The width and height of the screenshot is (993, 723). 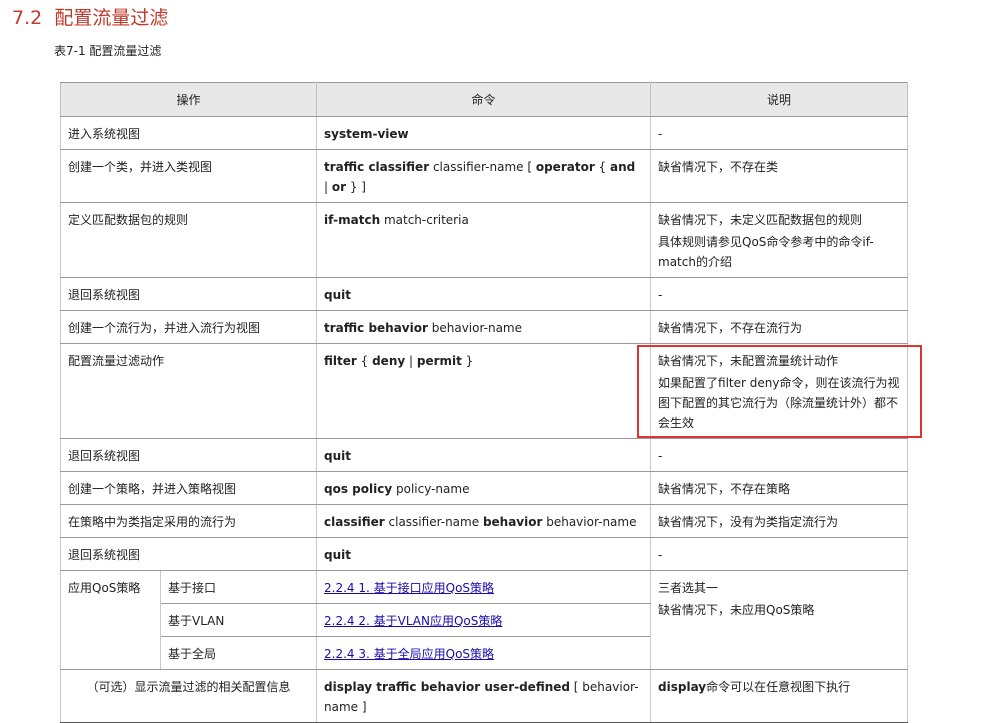 I want to click on command-argument: } ], so click(x=356, y=187).